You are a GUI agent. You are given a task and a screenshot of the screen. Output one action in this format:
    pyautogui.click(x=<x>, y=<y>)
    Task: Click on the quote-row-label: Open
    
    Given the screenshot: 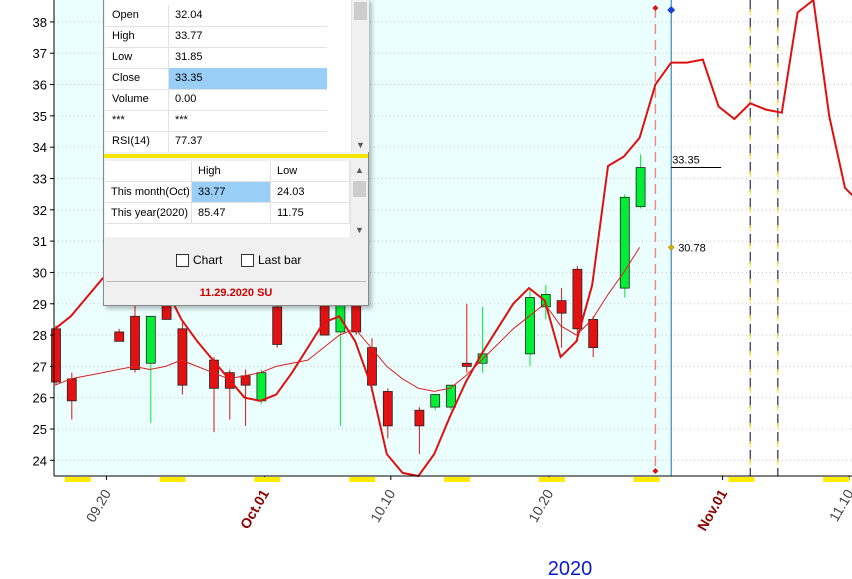 What is the action you would take?
    pyautogui.click(x=125, y=15)
    